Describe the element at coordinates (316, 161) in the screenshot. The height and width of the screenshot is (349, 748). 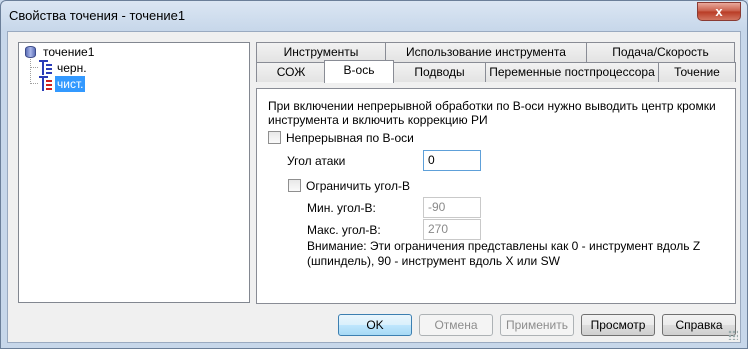
I see `attack-angle-label: Угол атаки` at that location.